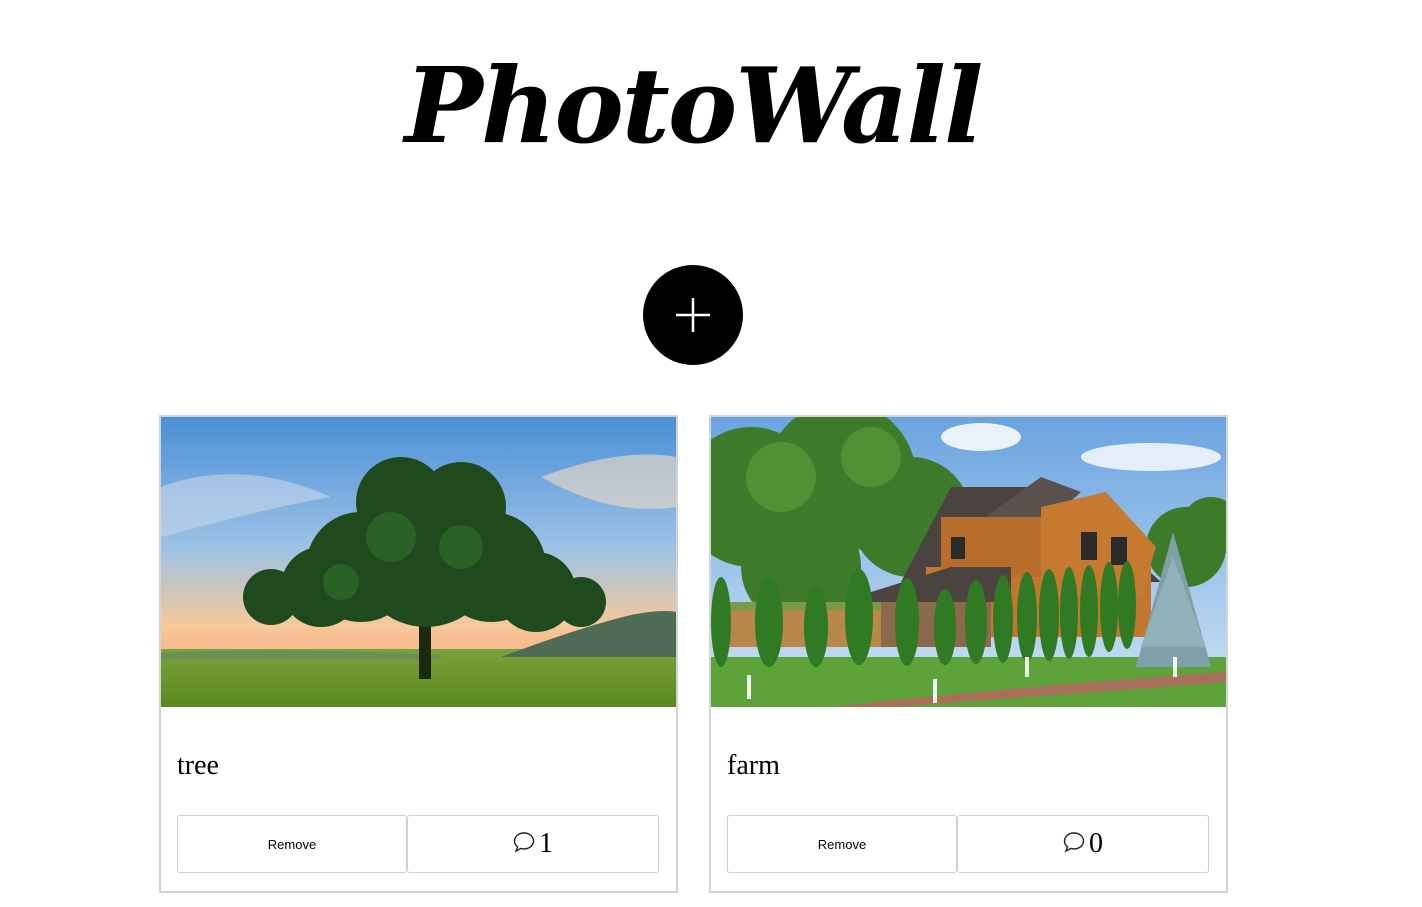  What do you see at coordinates (968, 562) in the screenshot?
I see `photo-image-farm` at bounding box center [968, 562].